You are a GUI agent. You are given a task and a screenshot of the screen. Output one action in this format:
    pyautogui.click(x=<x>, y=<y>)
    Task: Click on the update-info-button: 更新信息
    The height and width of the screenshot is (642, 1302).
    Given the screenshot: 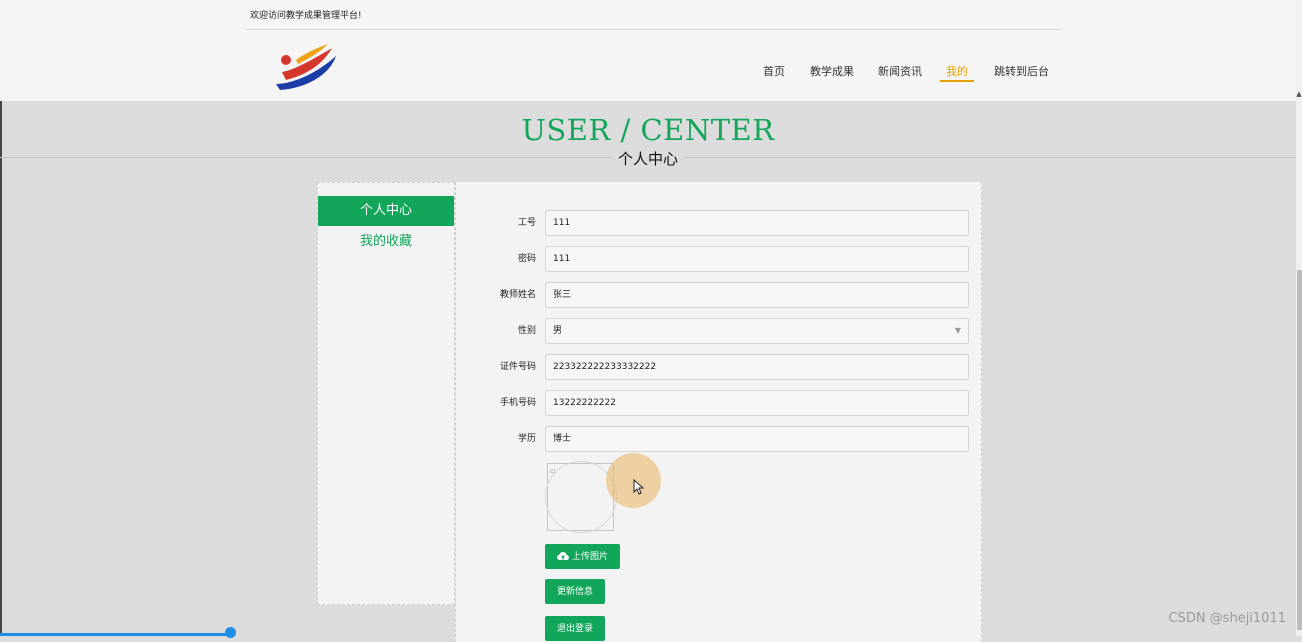 What is the action you would take?
    pyautogui.click(x=575, y=591)
    